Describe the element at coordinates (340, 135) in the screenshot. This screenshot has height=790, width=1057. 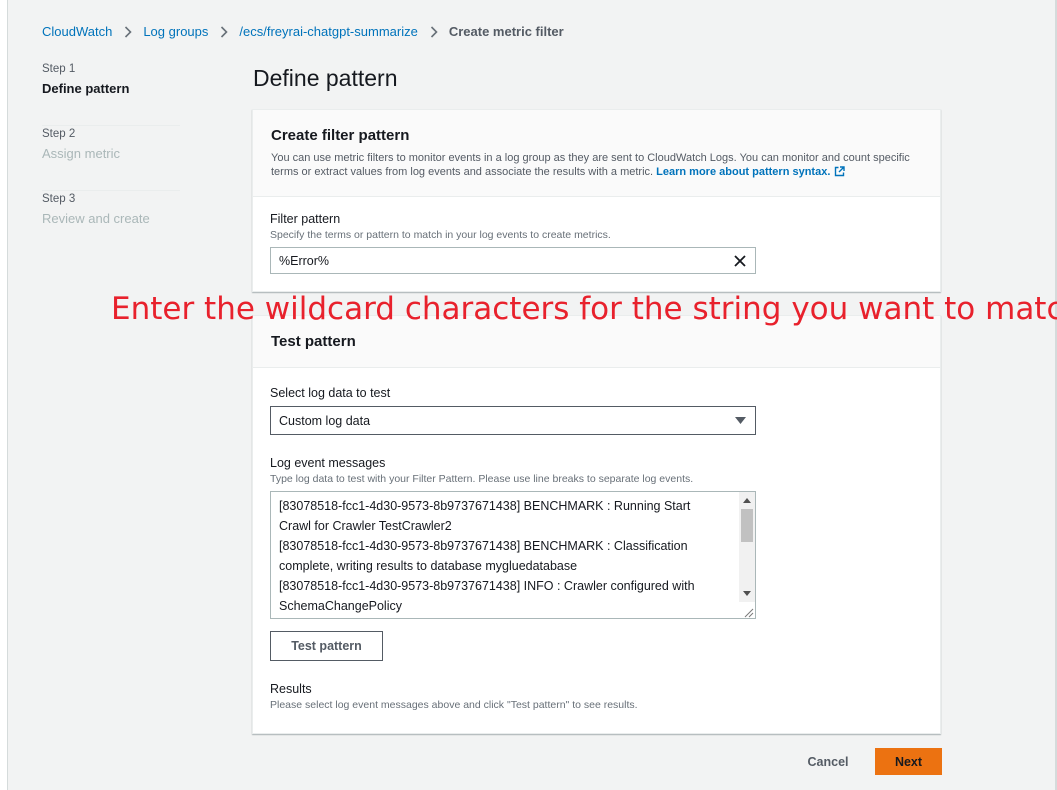
I see `panel-title: Create filter pattern` at that location.